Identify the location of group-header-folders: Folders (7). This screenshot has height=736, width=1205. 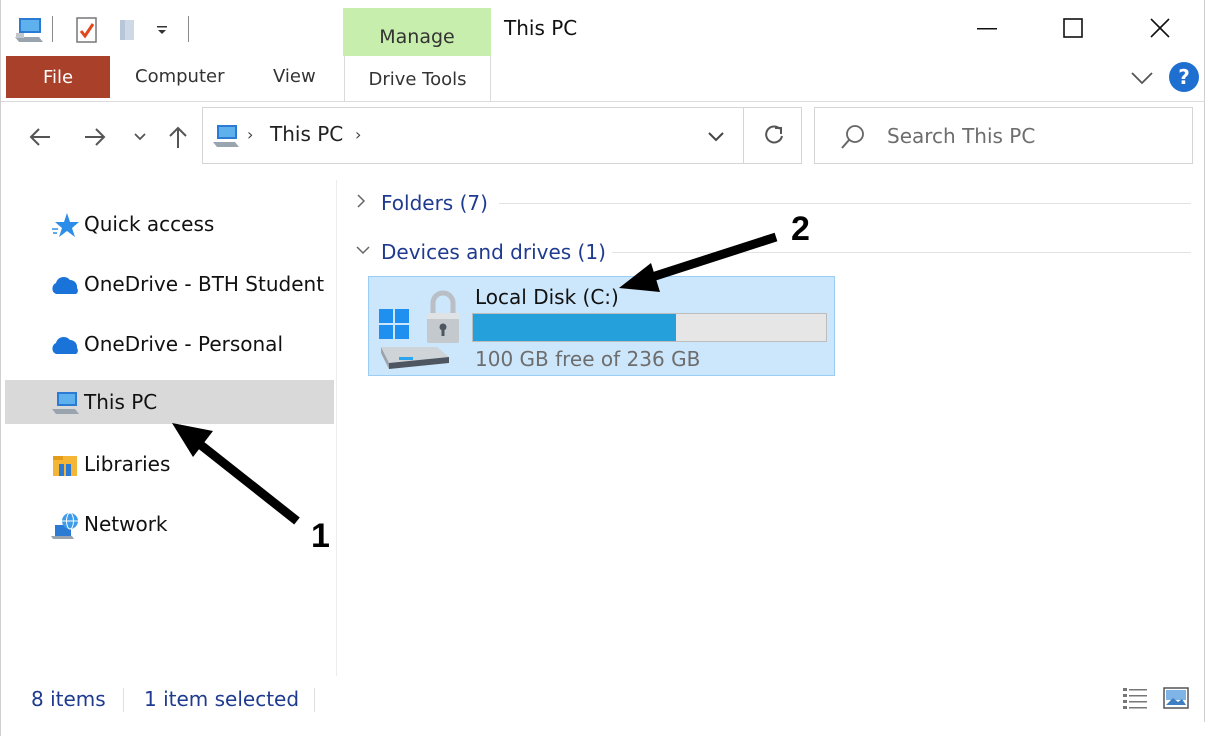
(421, 203).